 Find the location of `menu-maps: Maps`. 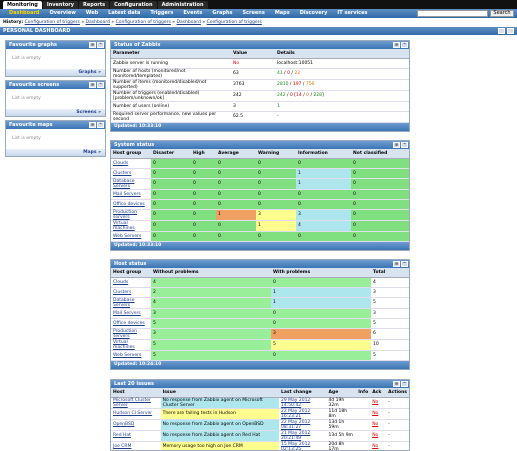

menu-maps: Maps is located at coordinates (282, 13).